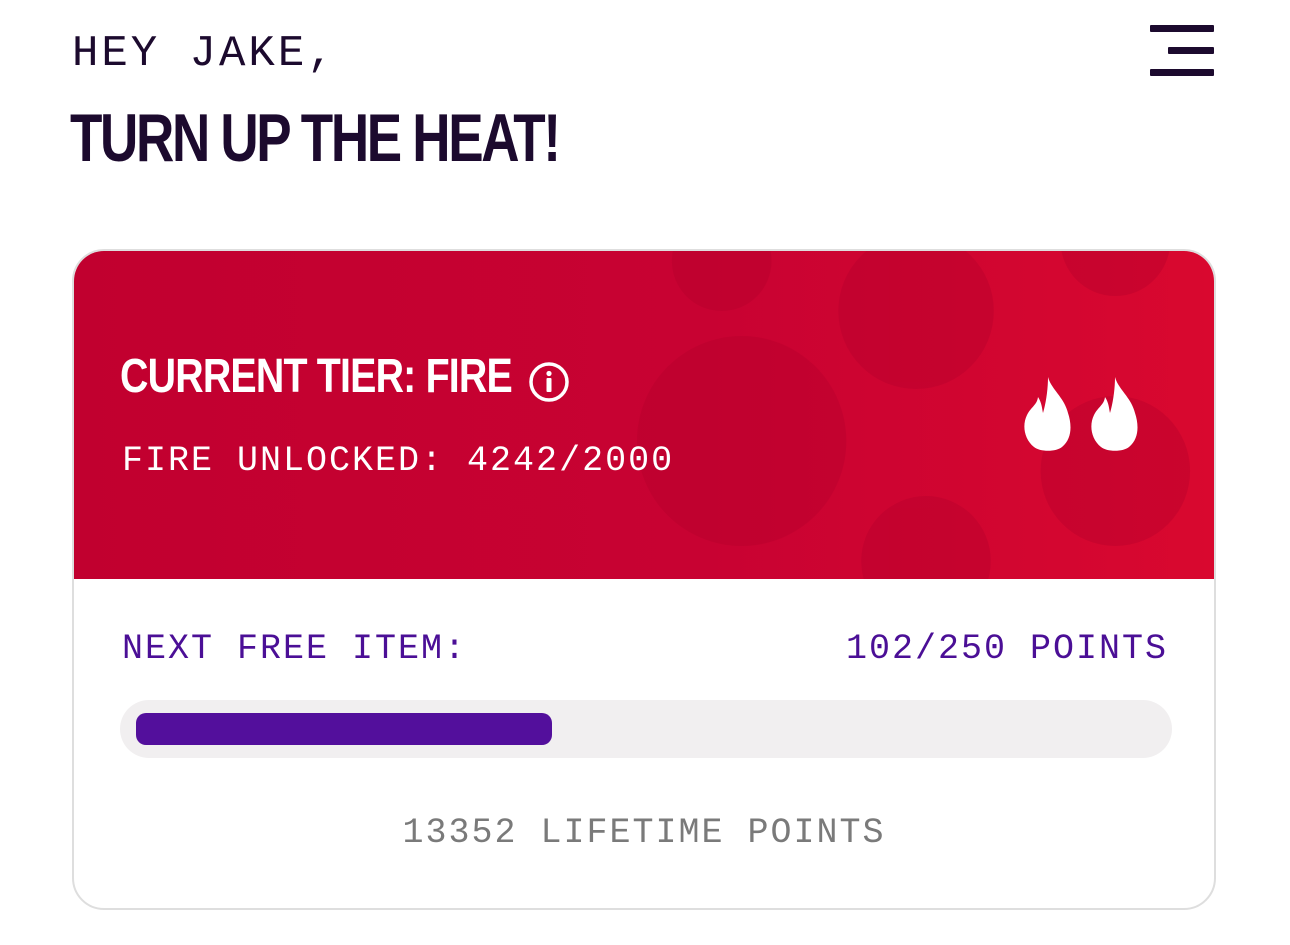 This screenshot has width=1290, height=945. Describe the element at coordinates (204, 54) in the screenshot. I see `greeting-text: HEY JAKE,` at that location.